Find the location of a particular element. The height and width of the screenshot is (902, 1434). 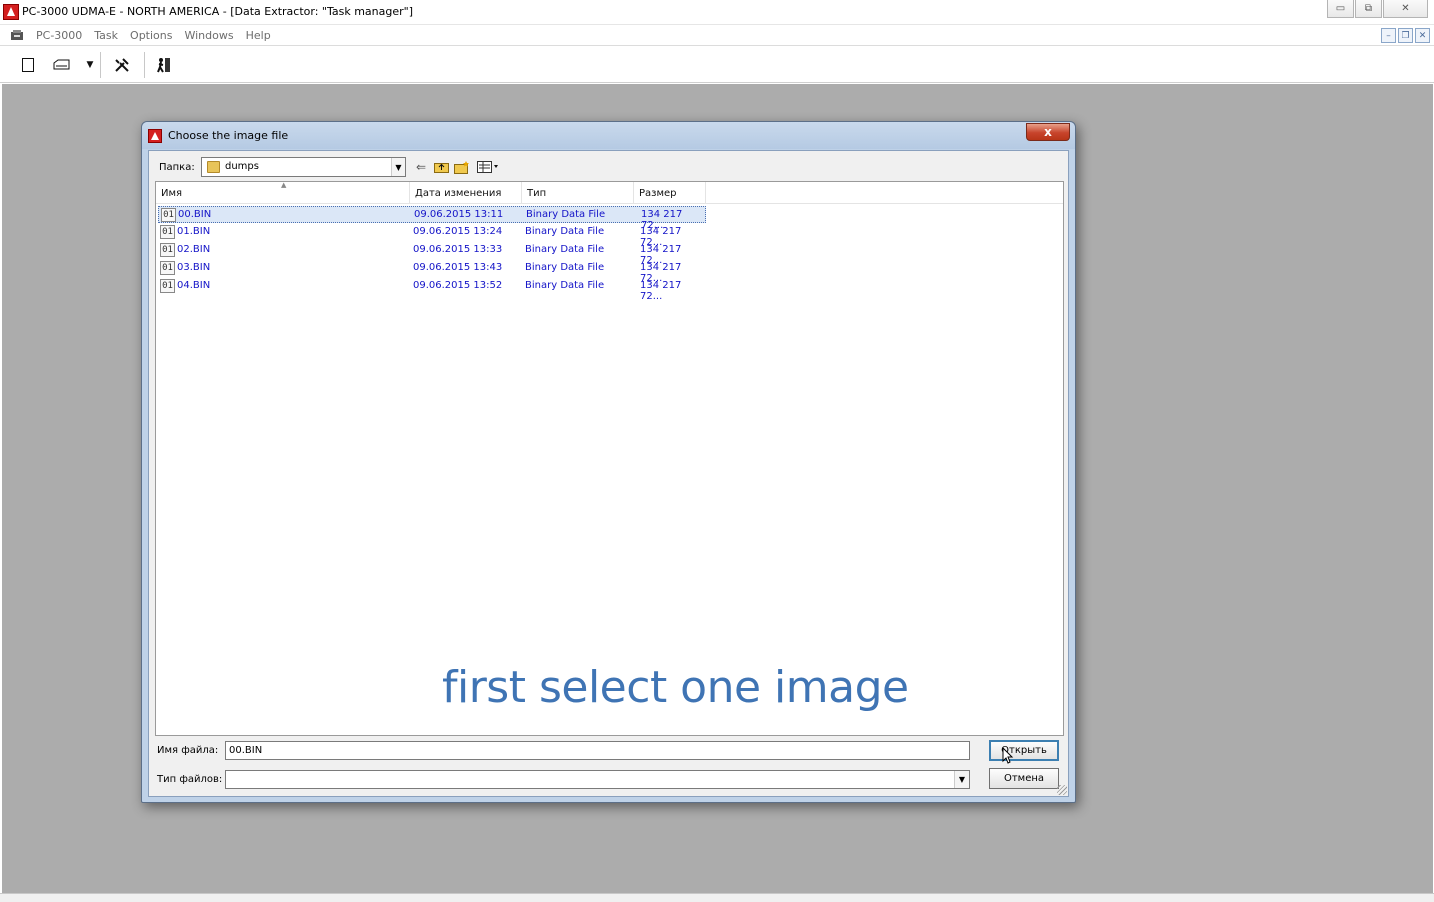

toolbar: ▼ is located at coordinates (717, 65).